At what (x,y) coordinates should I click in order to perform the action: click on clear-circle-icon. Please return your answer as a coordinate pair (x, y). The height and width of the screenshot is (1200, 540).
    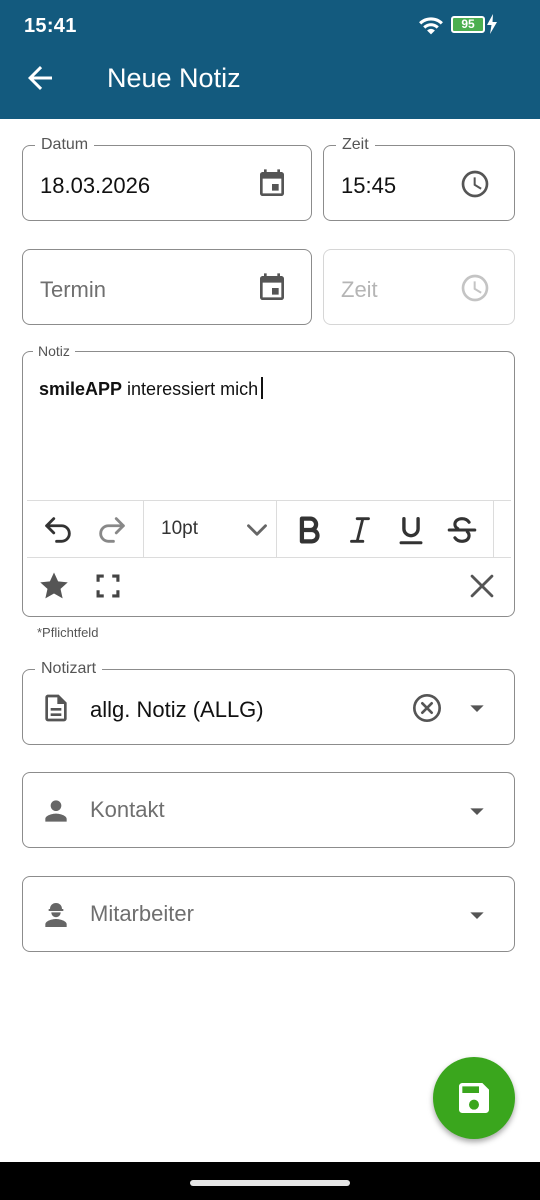
    Looking at the image, I should click on (427, 708).